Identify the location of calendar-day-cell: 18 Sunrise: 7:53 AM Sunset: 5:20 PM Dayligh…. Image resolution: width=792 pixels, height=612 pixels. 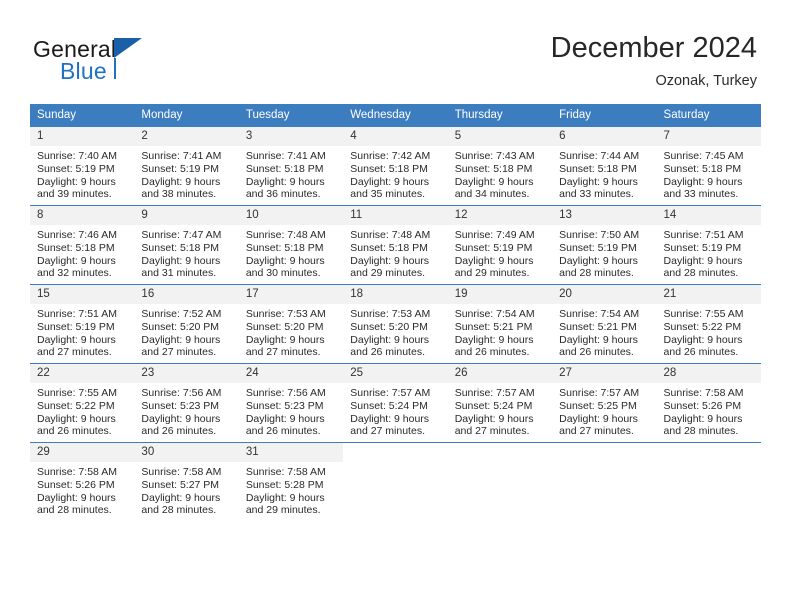
(395, 324).